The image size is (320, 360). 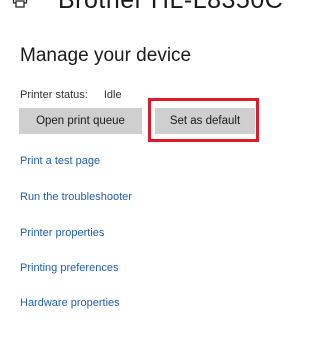 What do you see at coordinates (76, 197) in the screenshot?
I see `run-troubleshooter-link: Run the troubleshooter` at bounding box center [76, 197].